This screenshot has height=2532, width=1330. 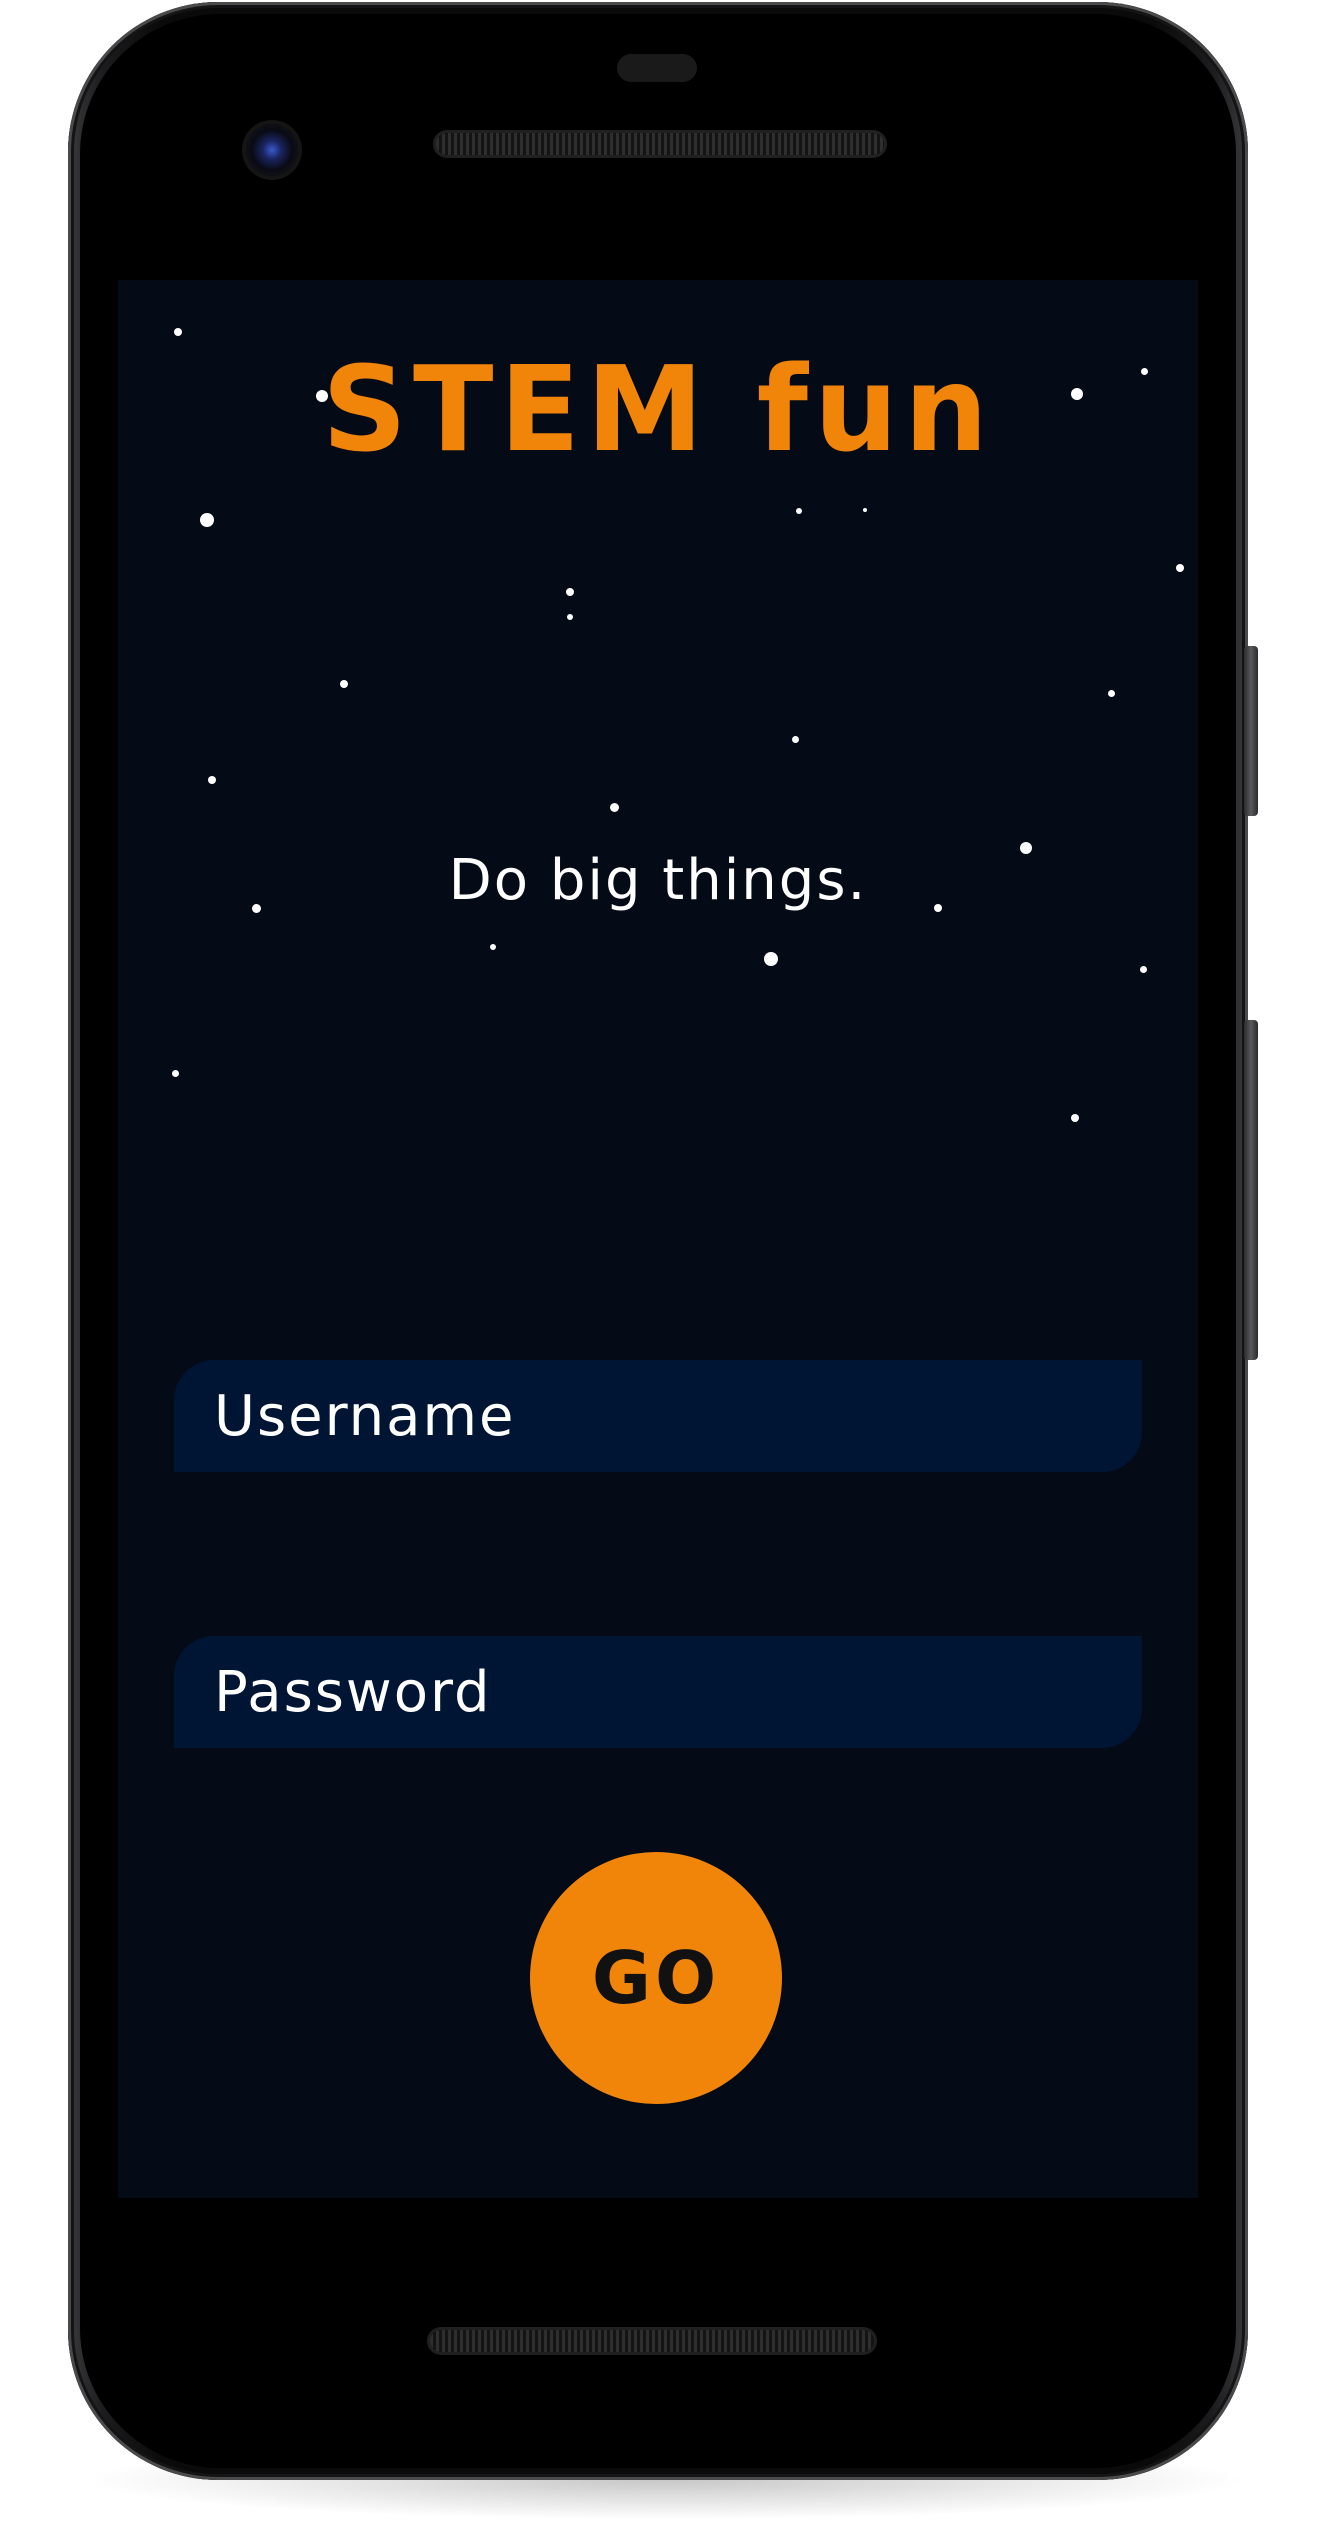 I want to click on power-button, so click(x=1251, y=731).